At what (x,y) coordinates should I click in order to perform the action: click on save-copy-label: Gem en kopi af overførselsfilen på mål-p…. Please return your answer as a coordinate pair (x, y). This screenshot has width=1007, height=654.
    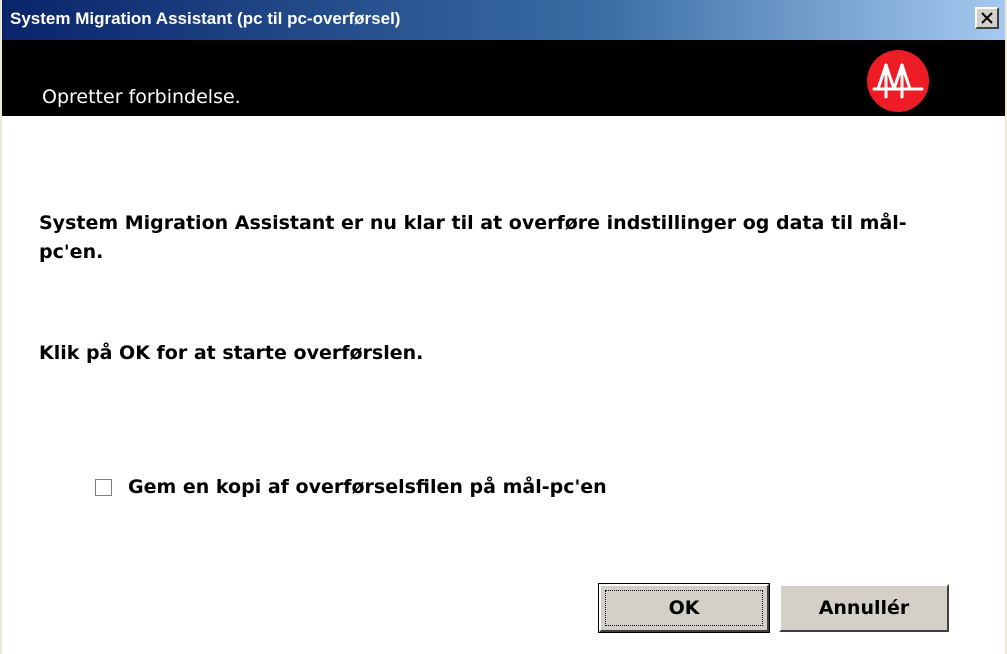
    Looking at the image, I should click on (367, 487).